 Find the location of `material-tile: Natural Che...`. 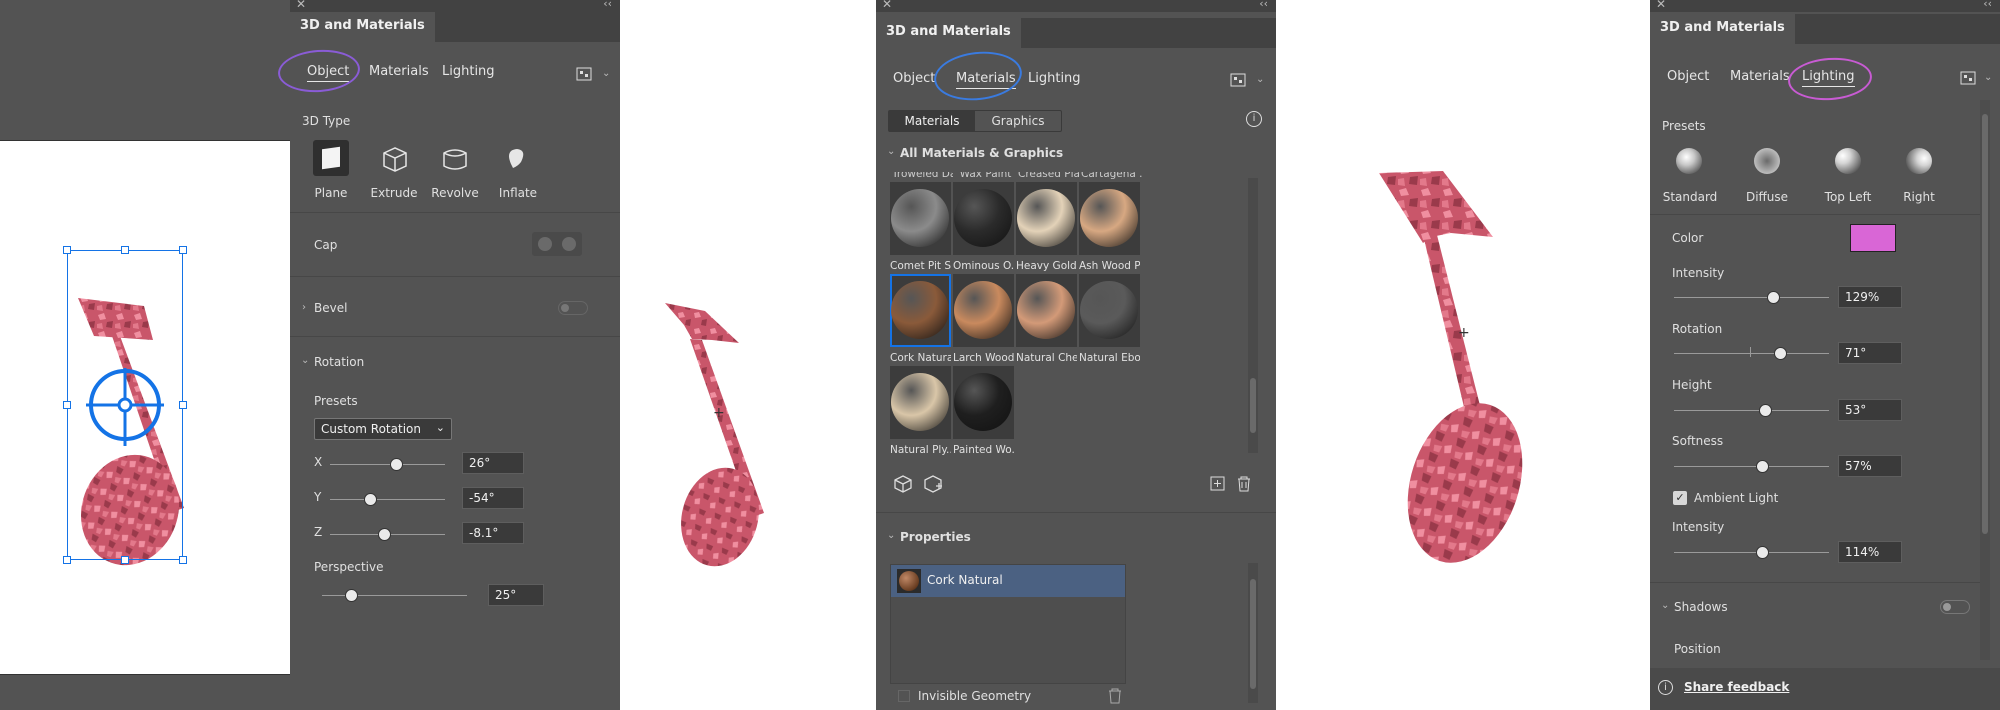

material-tile: Natural Che... is located at coordinates (1046, 319).